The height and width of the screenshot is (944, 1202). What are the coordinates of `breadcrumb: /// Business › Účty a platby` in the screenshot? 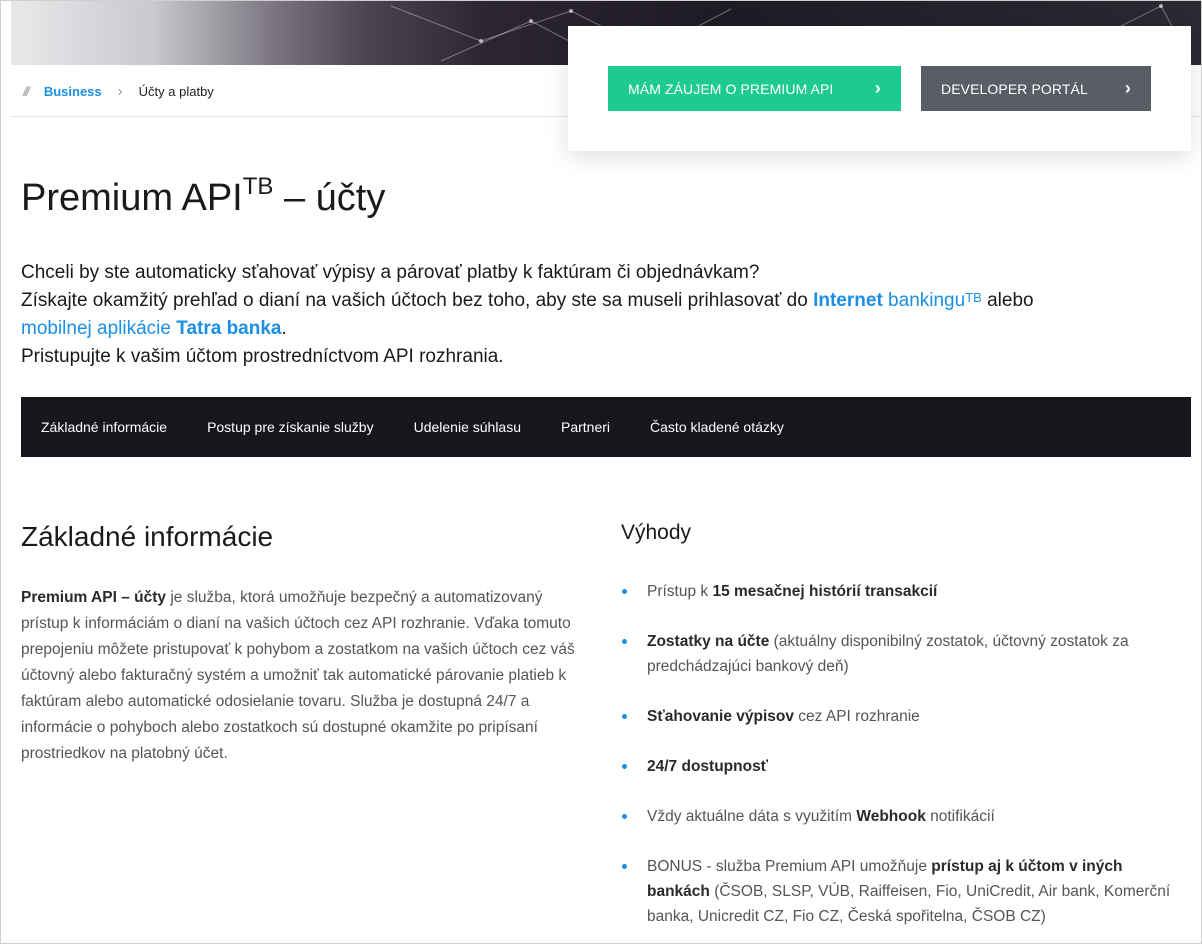 It's located at (291, 91).